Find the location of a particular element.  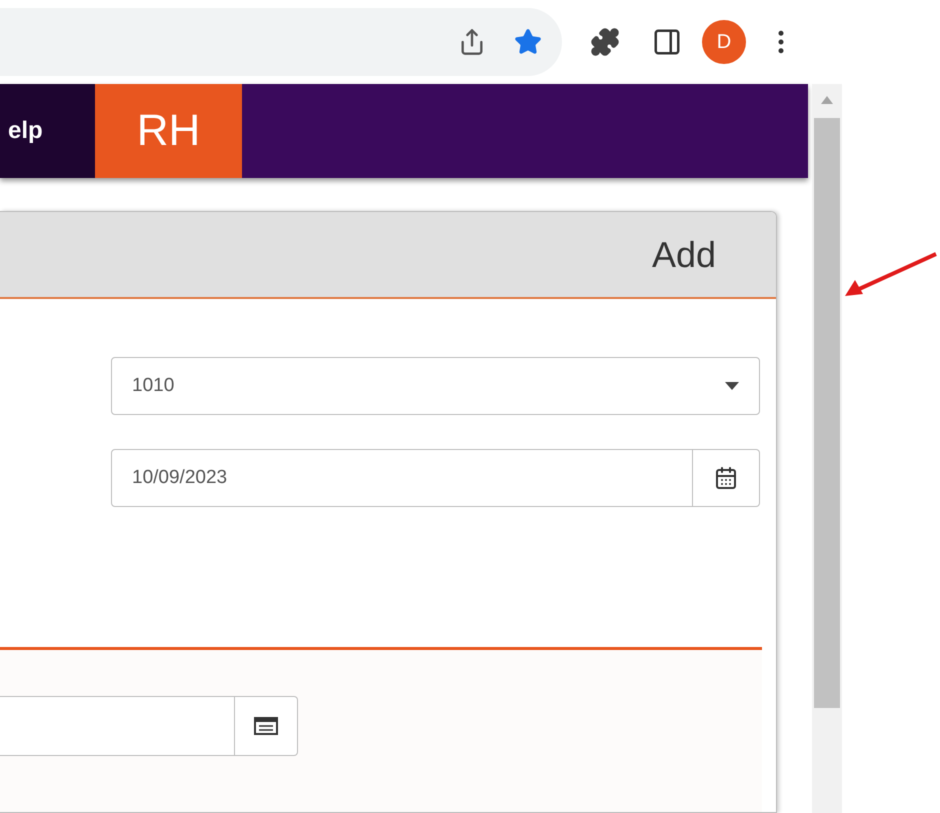

nav-link: RH is located at coordinates (168, 131).